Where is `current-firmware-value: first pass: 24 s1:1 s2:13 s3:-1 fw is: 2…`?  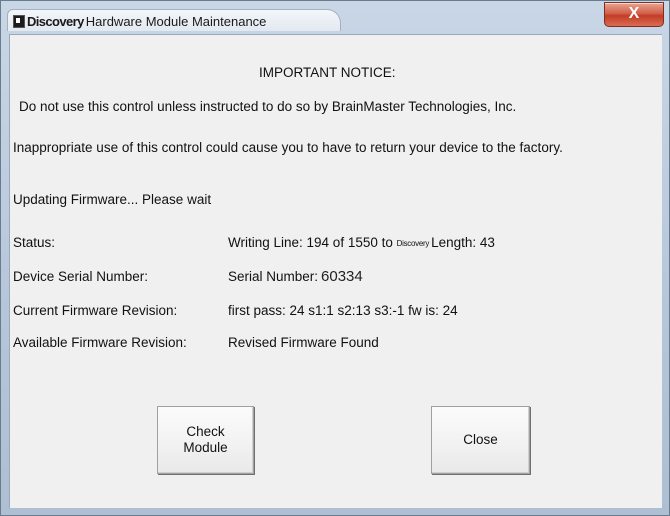
current-firmware-value: first pass: 24 s1:1 s2:13 s3:-1 fw is: 2… is located at coordinates (343, 310).